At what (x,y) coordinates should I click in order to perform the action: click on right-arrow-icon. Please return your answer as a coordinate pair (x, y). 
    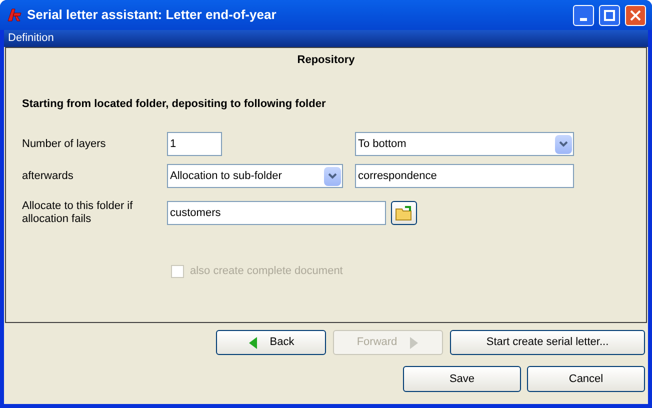
    Looking at the image, I should click on (414, 343).